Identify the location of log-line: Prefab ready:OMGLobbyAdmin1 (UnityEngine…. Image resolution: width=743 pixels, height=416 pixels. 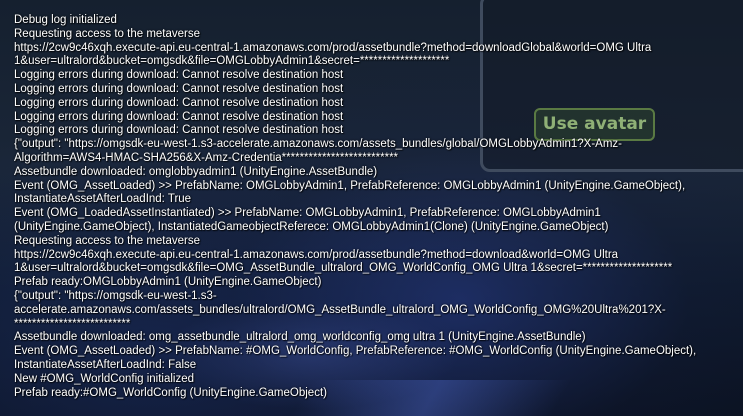
(168, 282).